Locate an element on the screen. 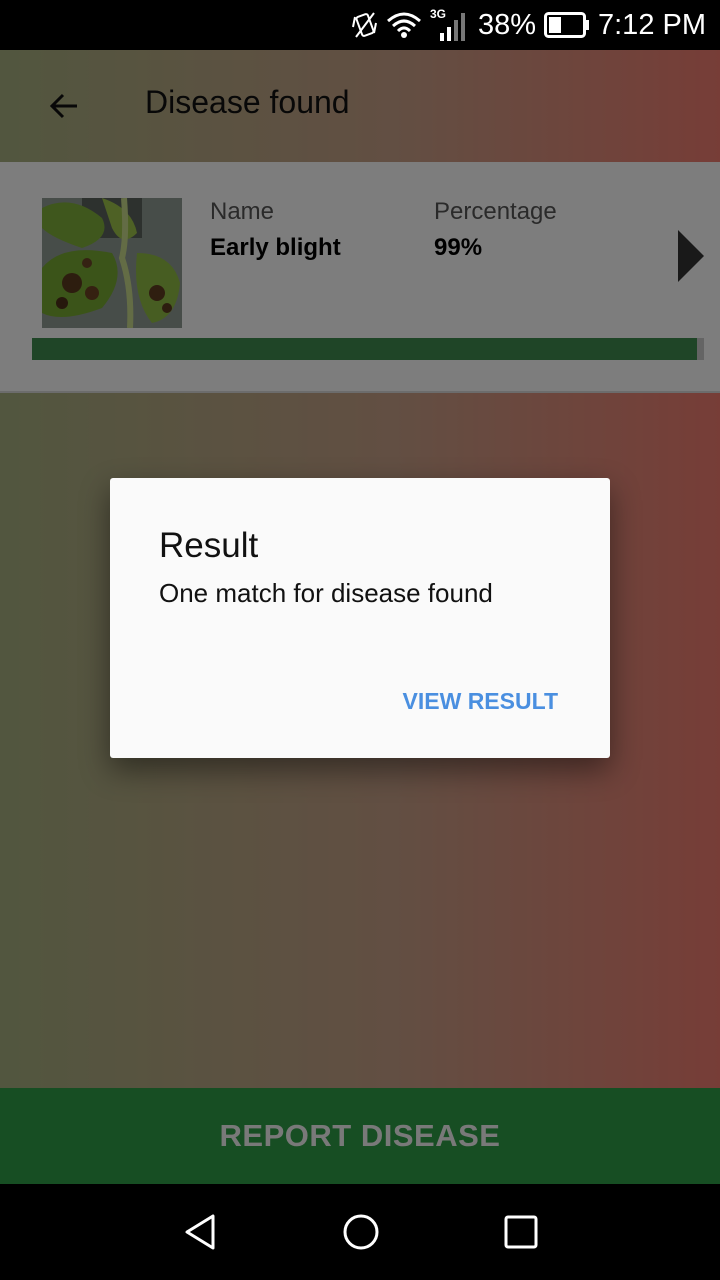 The image size is (720, 1280). battery-icon is located at coordinates (567, 25).